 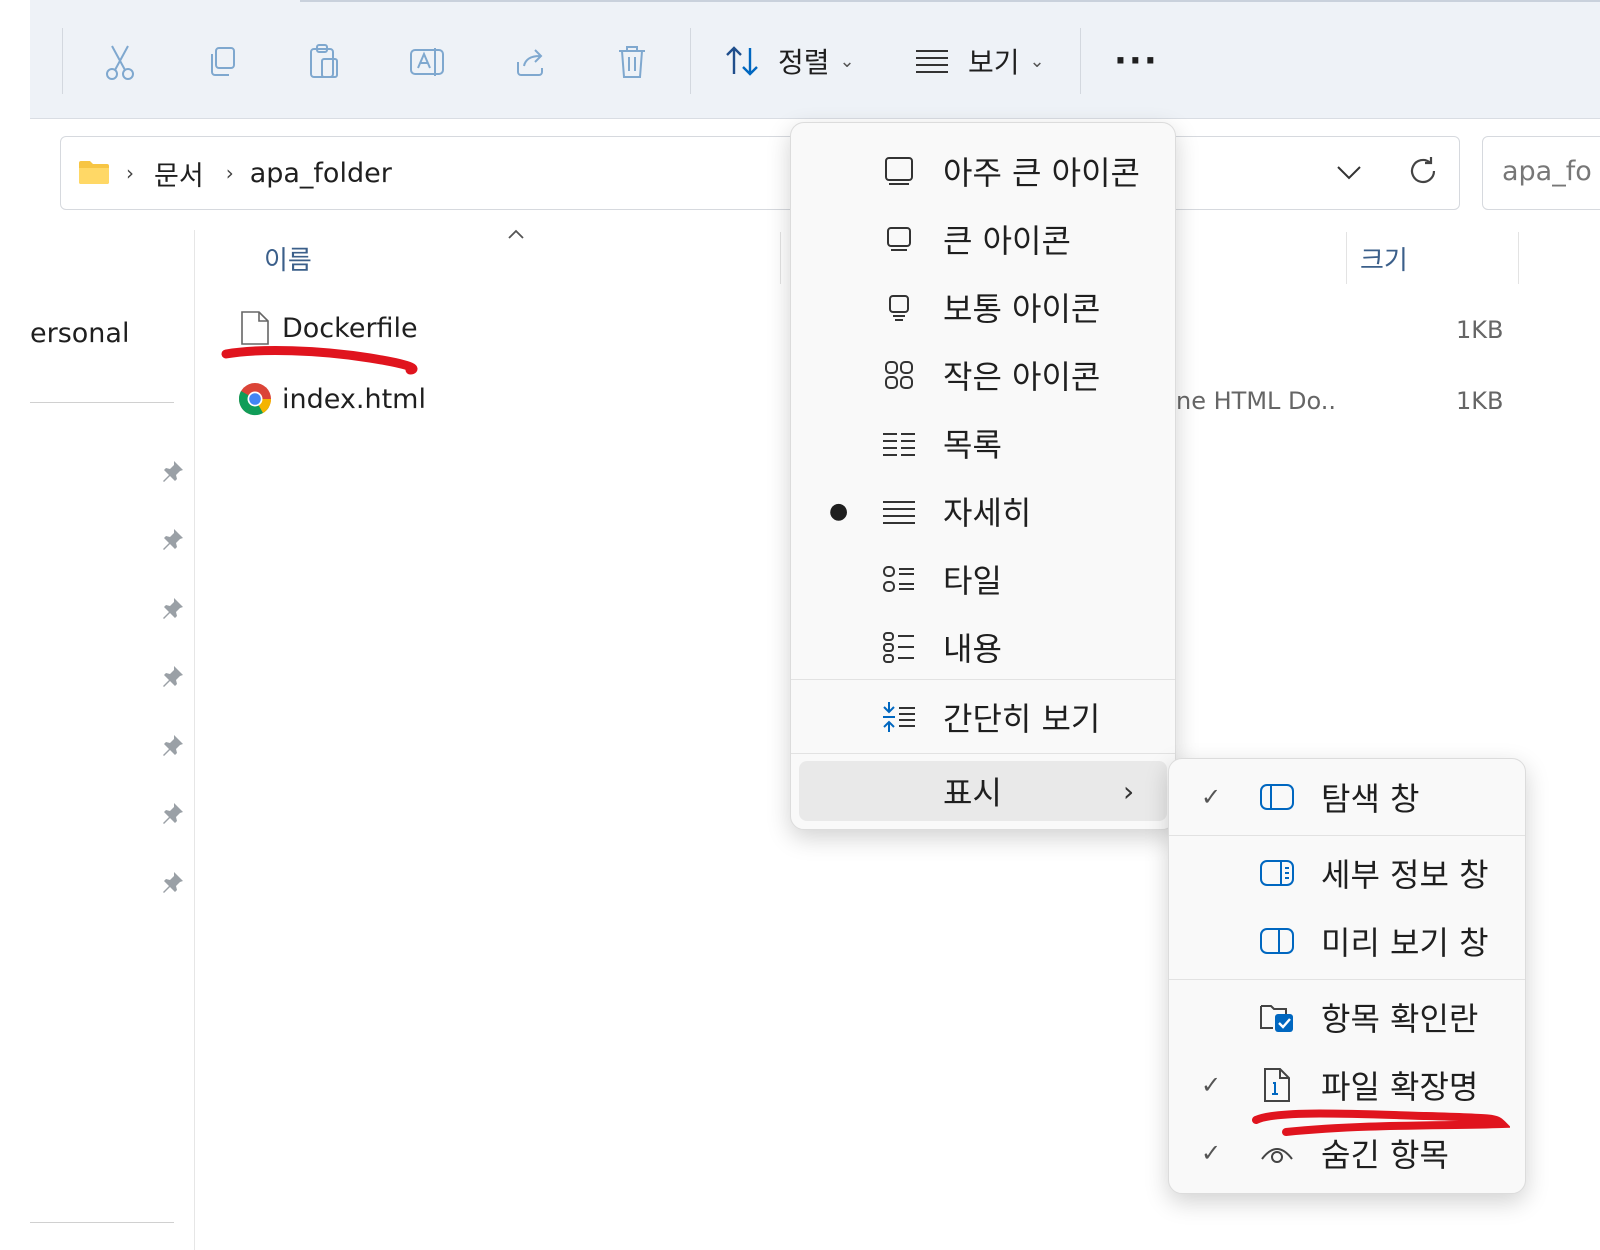 What do you see at coordinates (1423, 173) in the screenshot?
I see `refresh-button` at bounding box center [1423, 173].